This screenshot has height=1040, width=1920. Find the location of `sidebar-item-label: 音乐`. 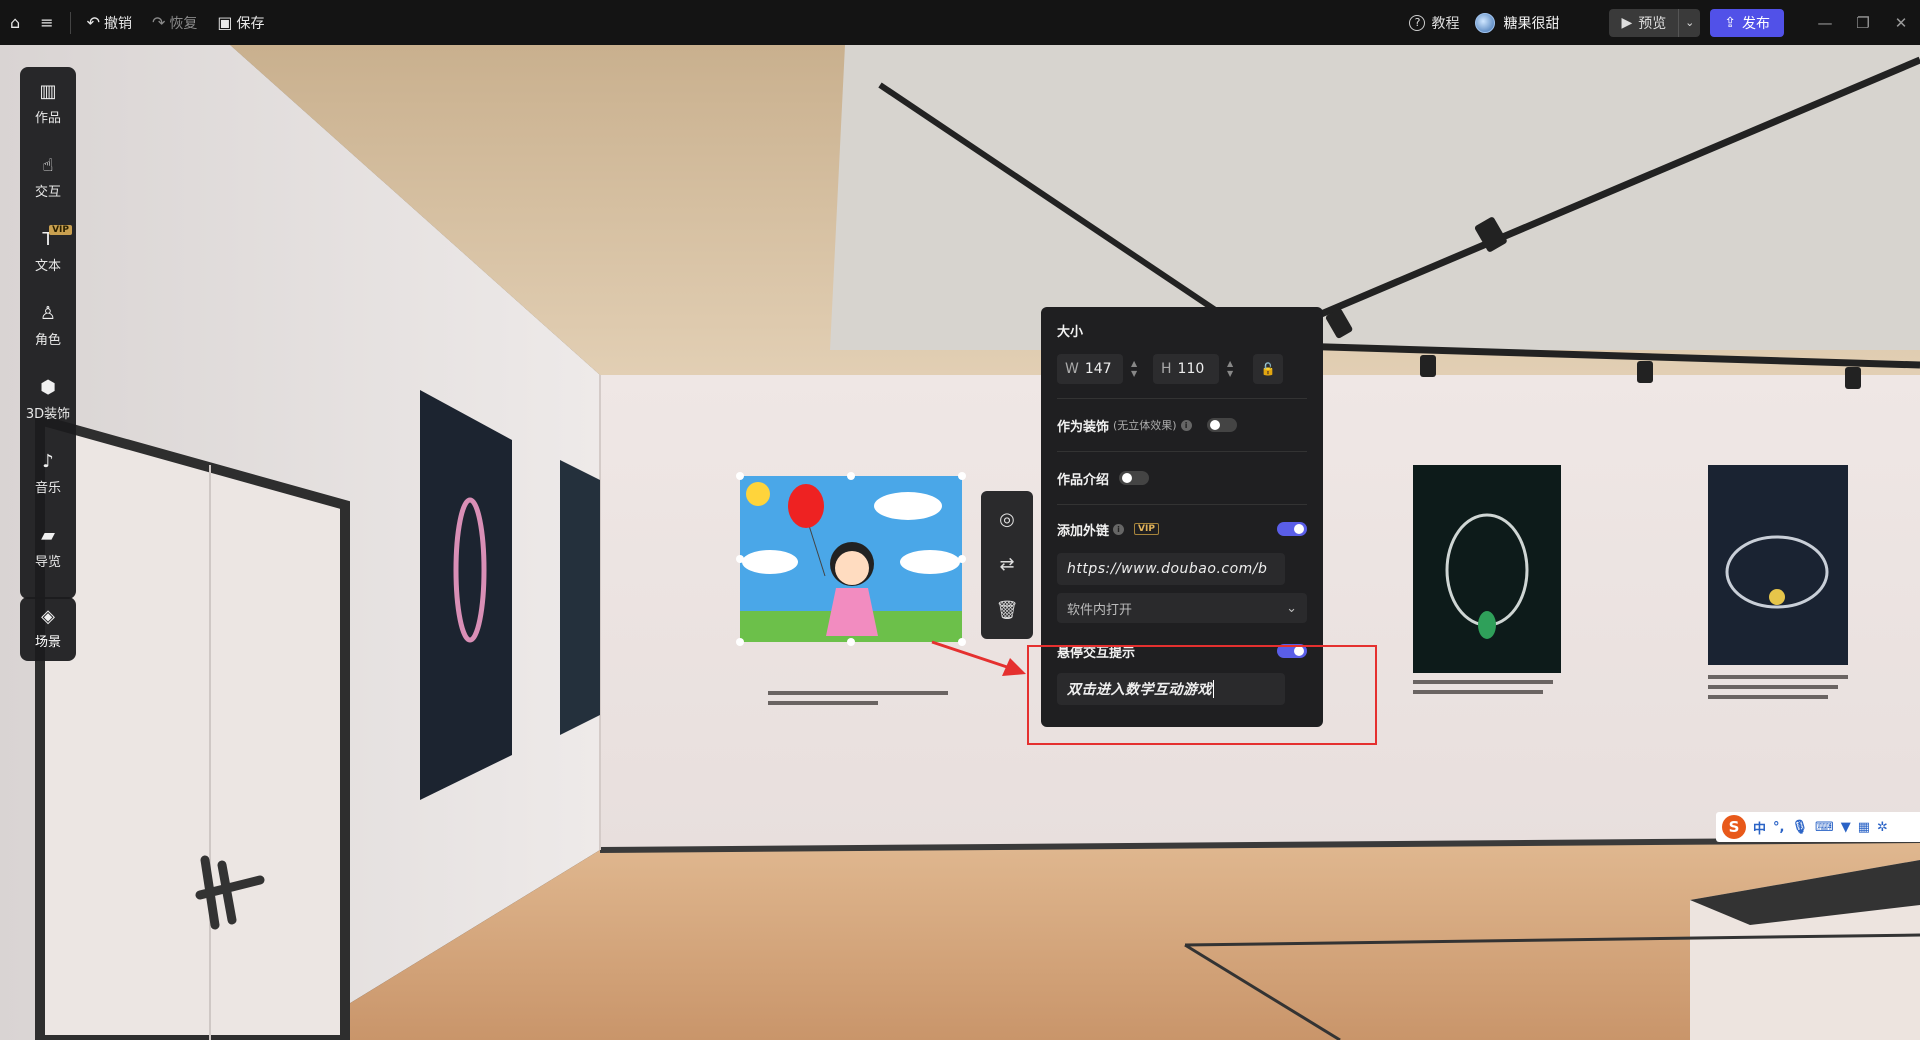

sidebar-item-label: 音乐 is located at coordinates (47, 488).